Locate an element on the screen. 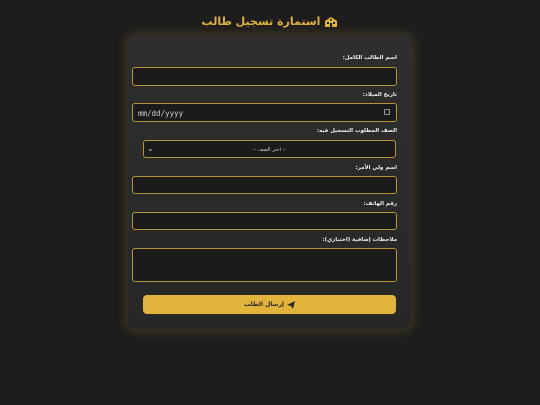  phone-input is located at coordinates (264, 221).